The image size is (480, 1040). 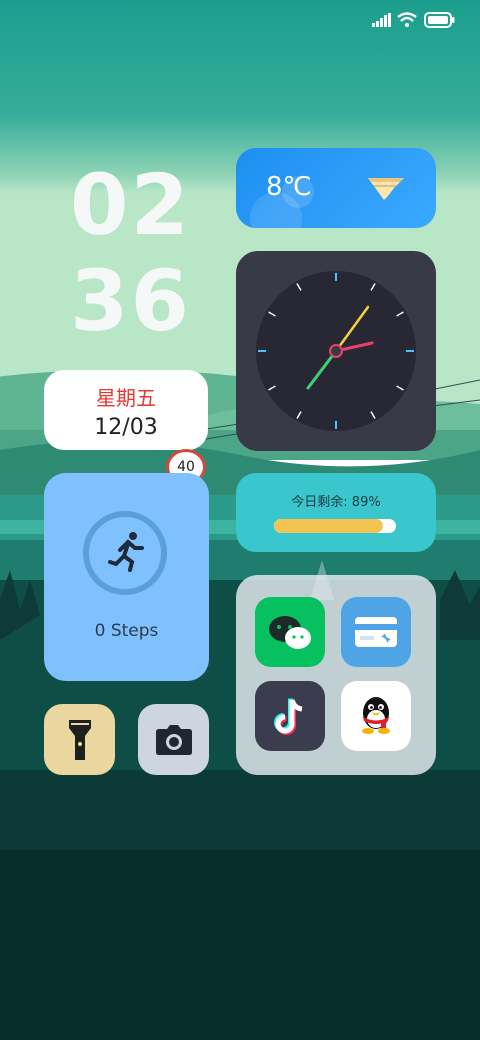 I want to click on analog-clock-face, so click(x=336, y=351).